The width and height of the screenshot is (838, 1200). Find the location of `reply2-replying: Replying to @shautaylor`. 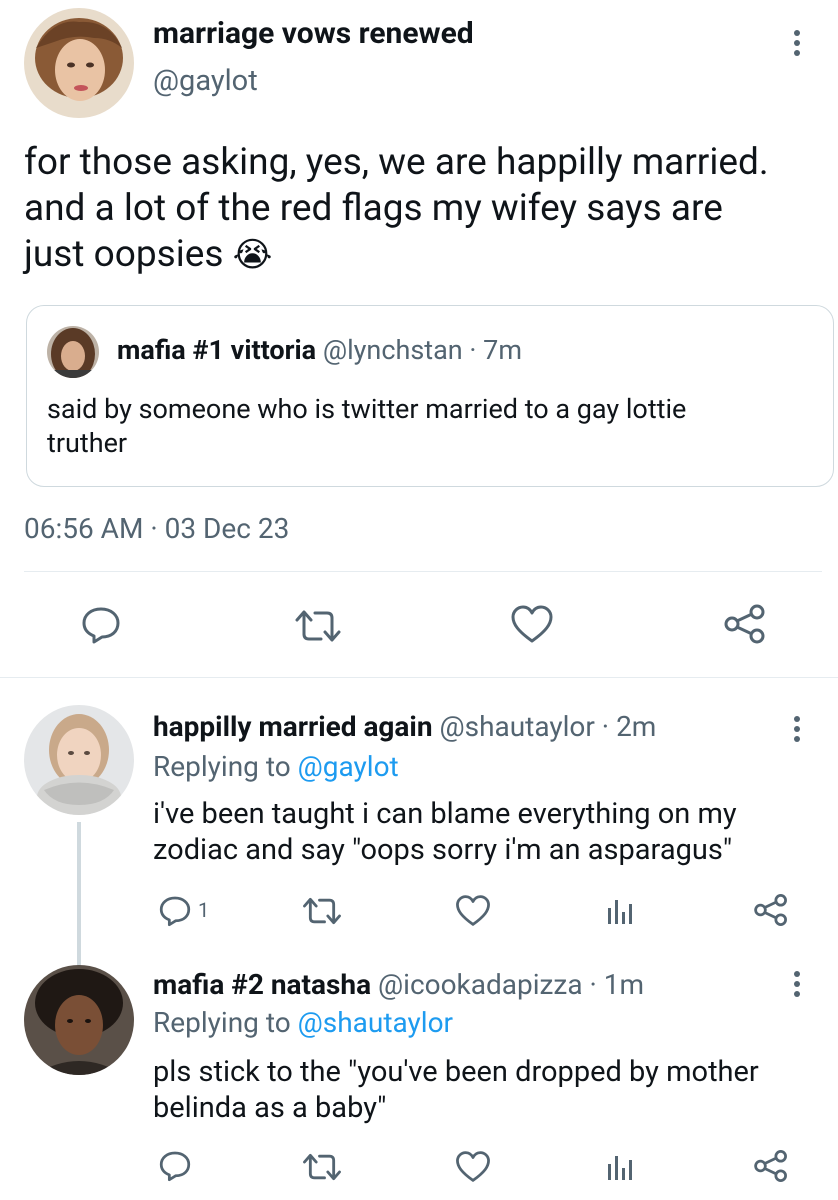

reply2-replying: Replying to @shautaylor is located at coordinates (303, 1022).